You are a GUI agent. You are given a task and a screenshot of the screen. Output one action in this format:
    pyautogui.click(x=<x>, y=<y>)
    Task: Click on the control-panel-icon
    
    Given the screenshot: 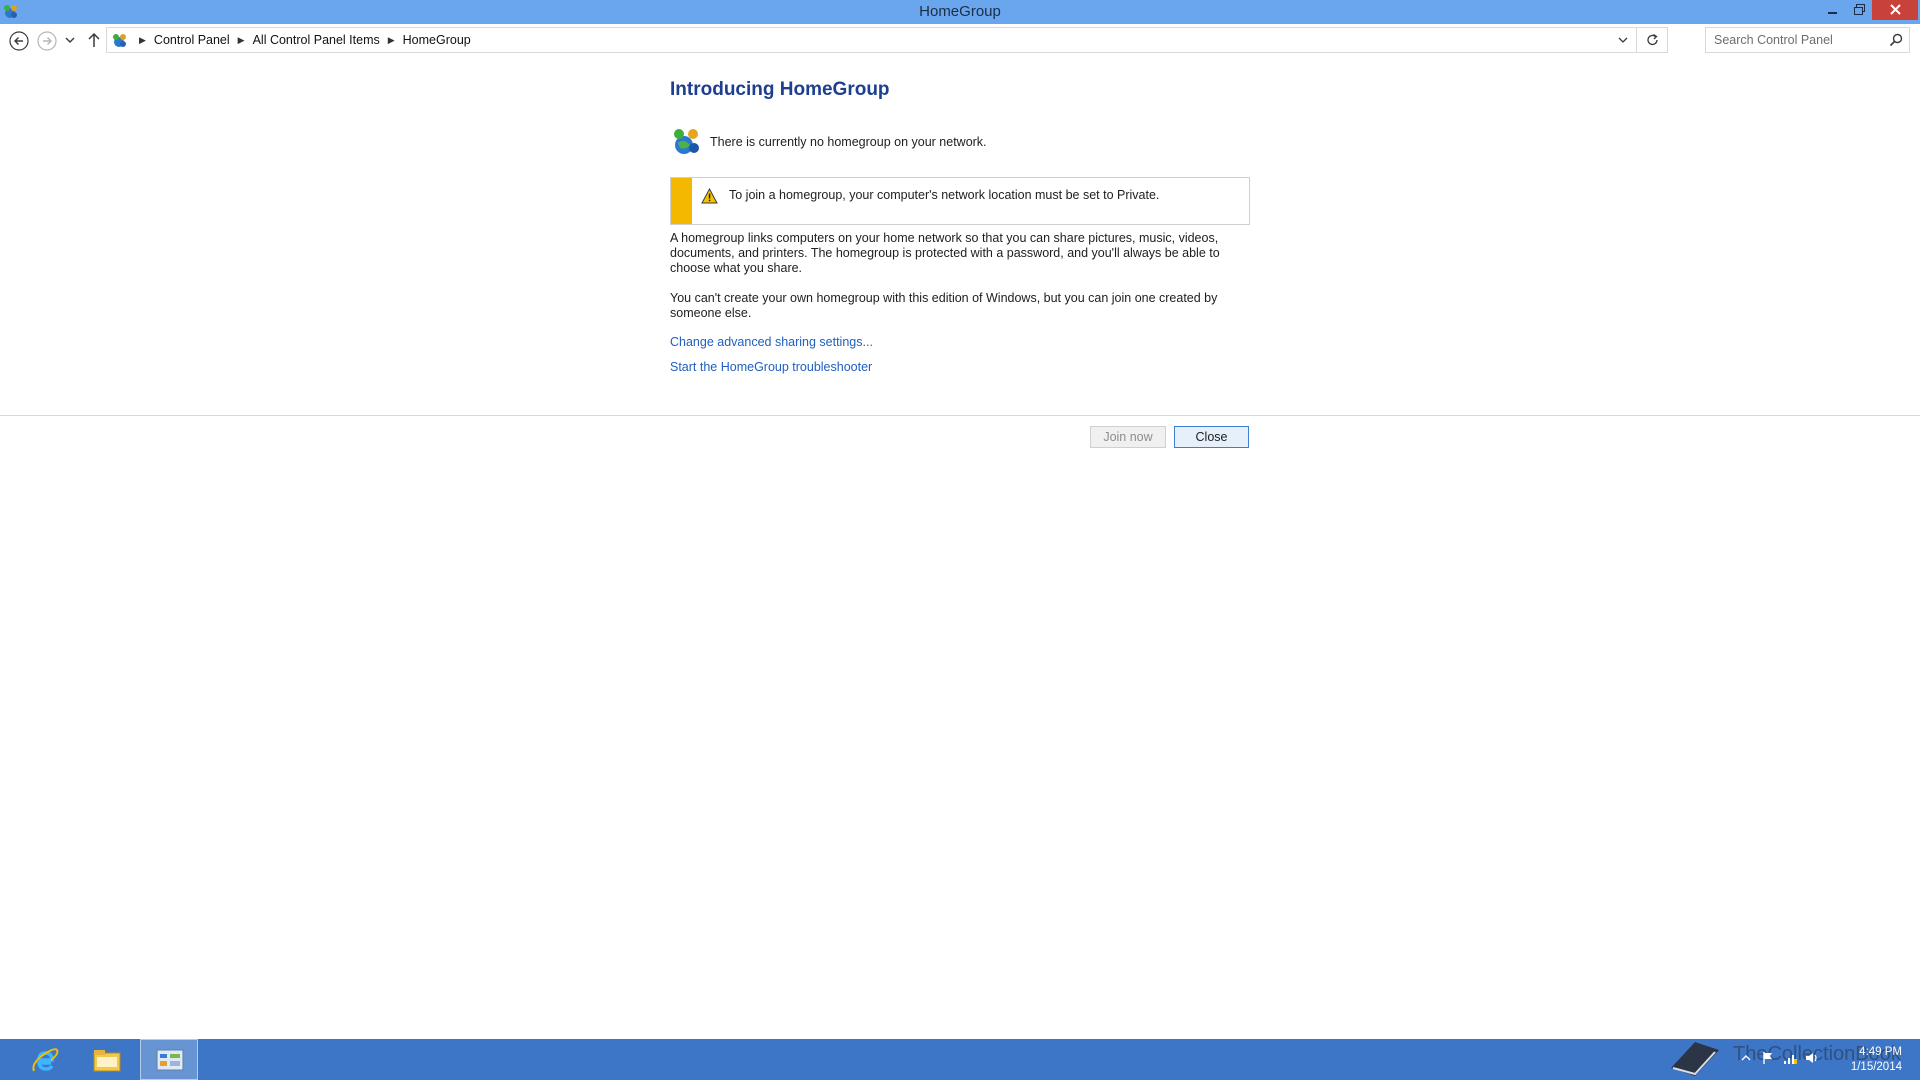 What is the action you would take?
    pyautogui.click(x=170, y=1060)
    